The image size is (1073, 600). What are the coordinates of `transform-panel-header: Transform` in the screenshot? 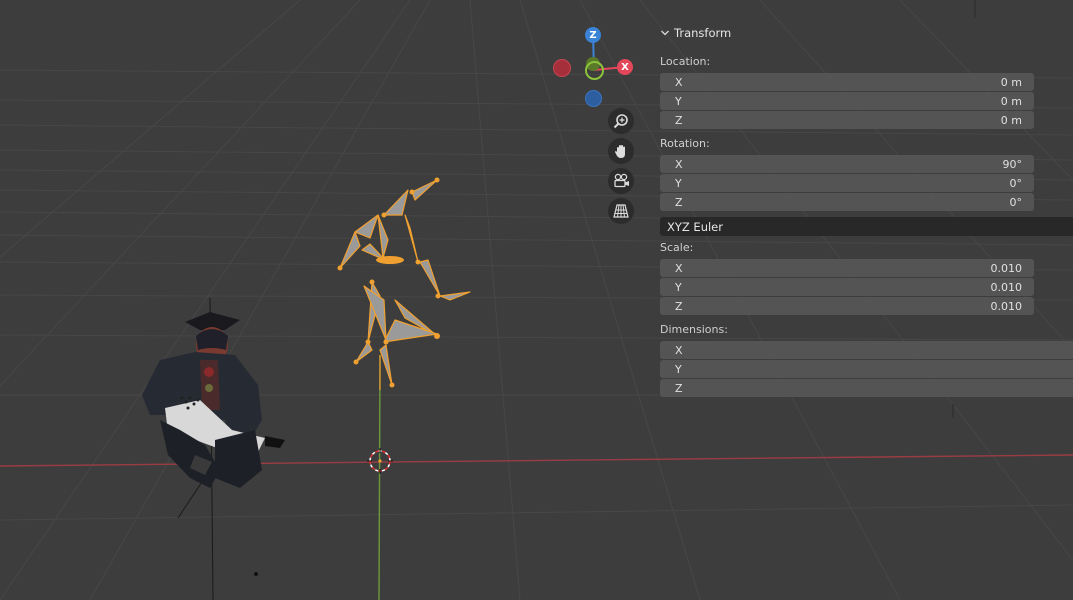 It's located at (695, 33).